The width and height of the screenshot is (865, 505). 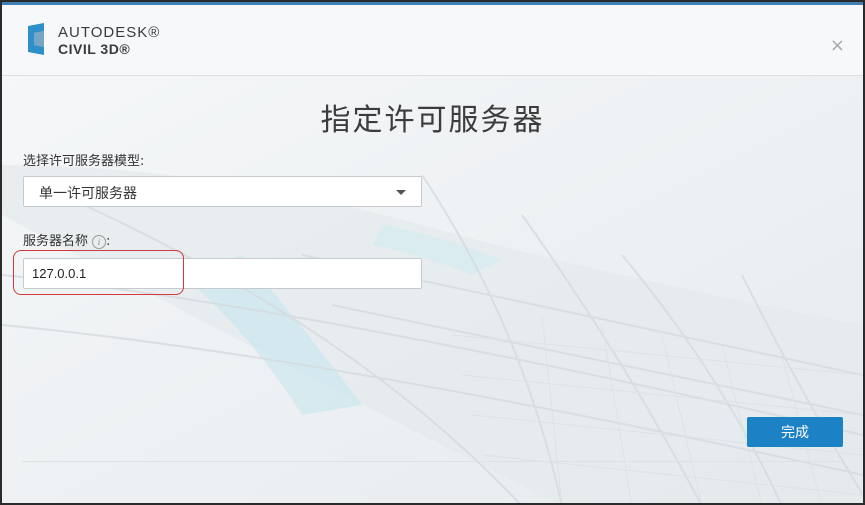 I want to click on page-title: 指定许可服务器, so click(x=432, y=120).